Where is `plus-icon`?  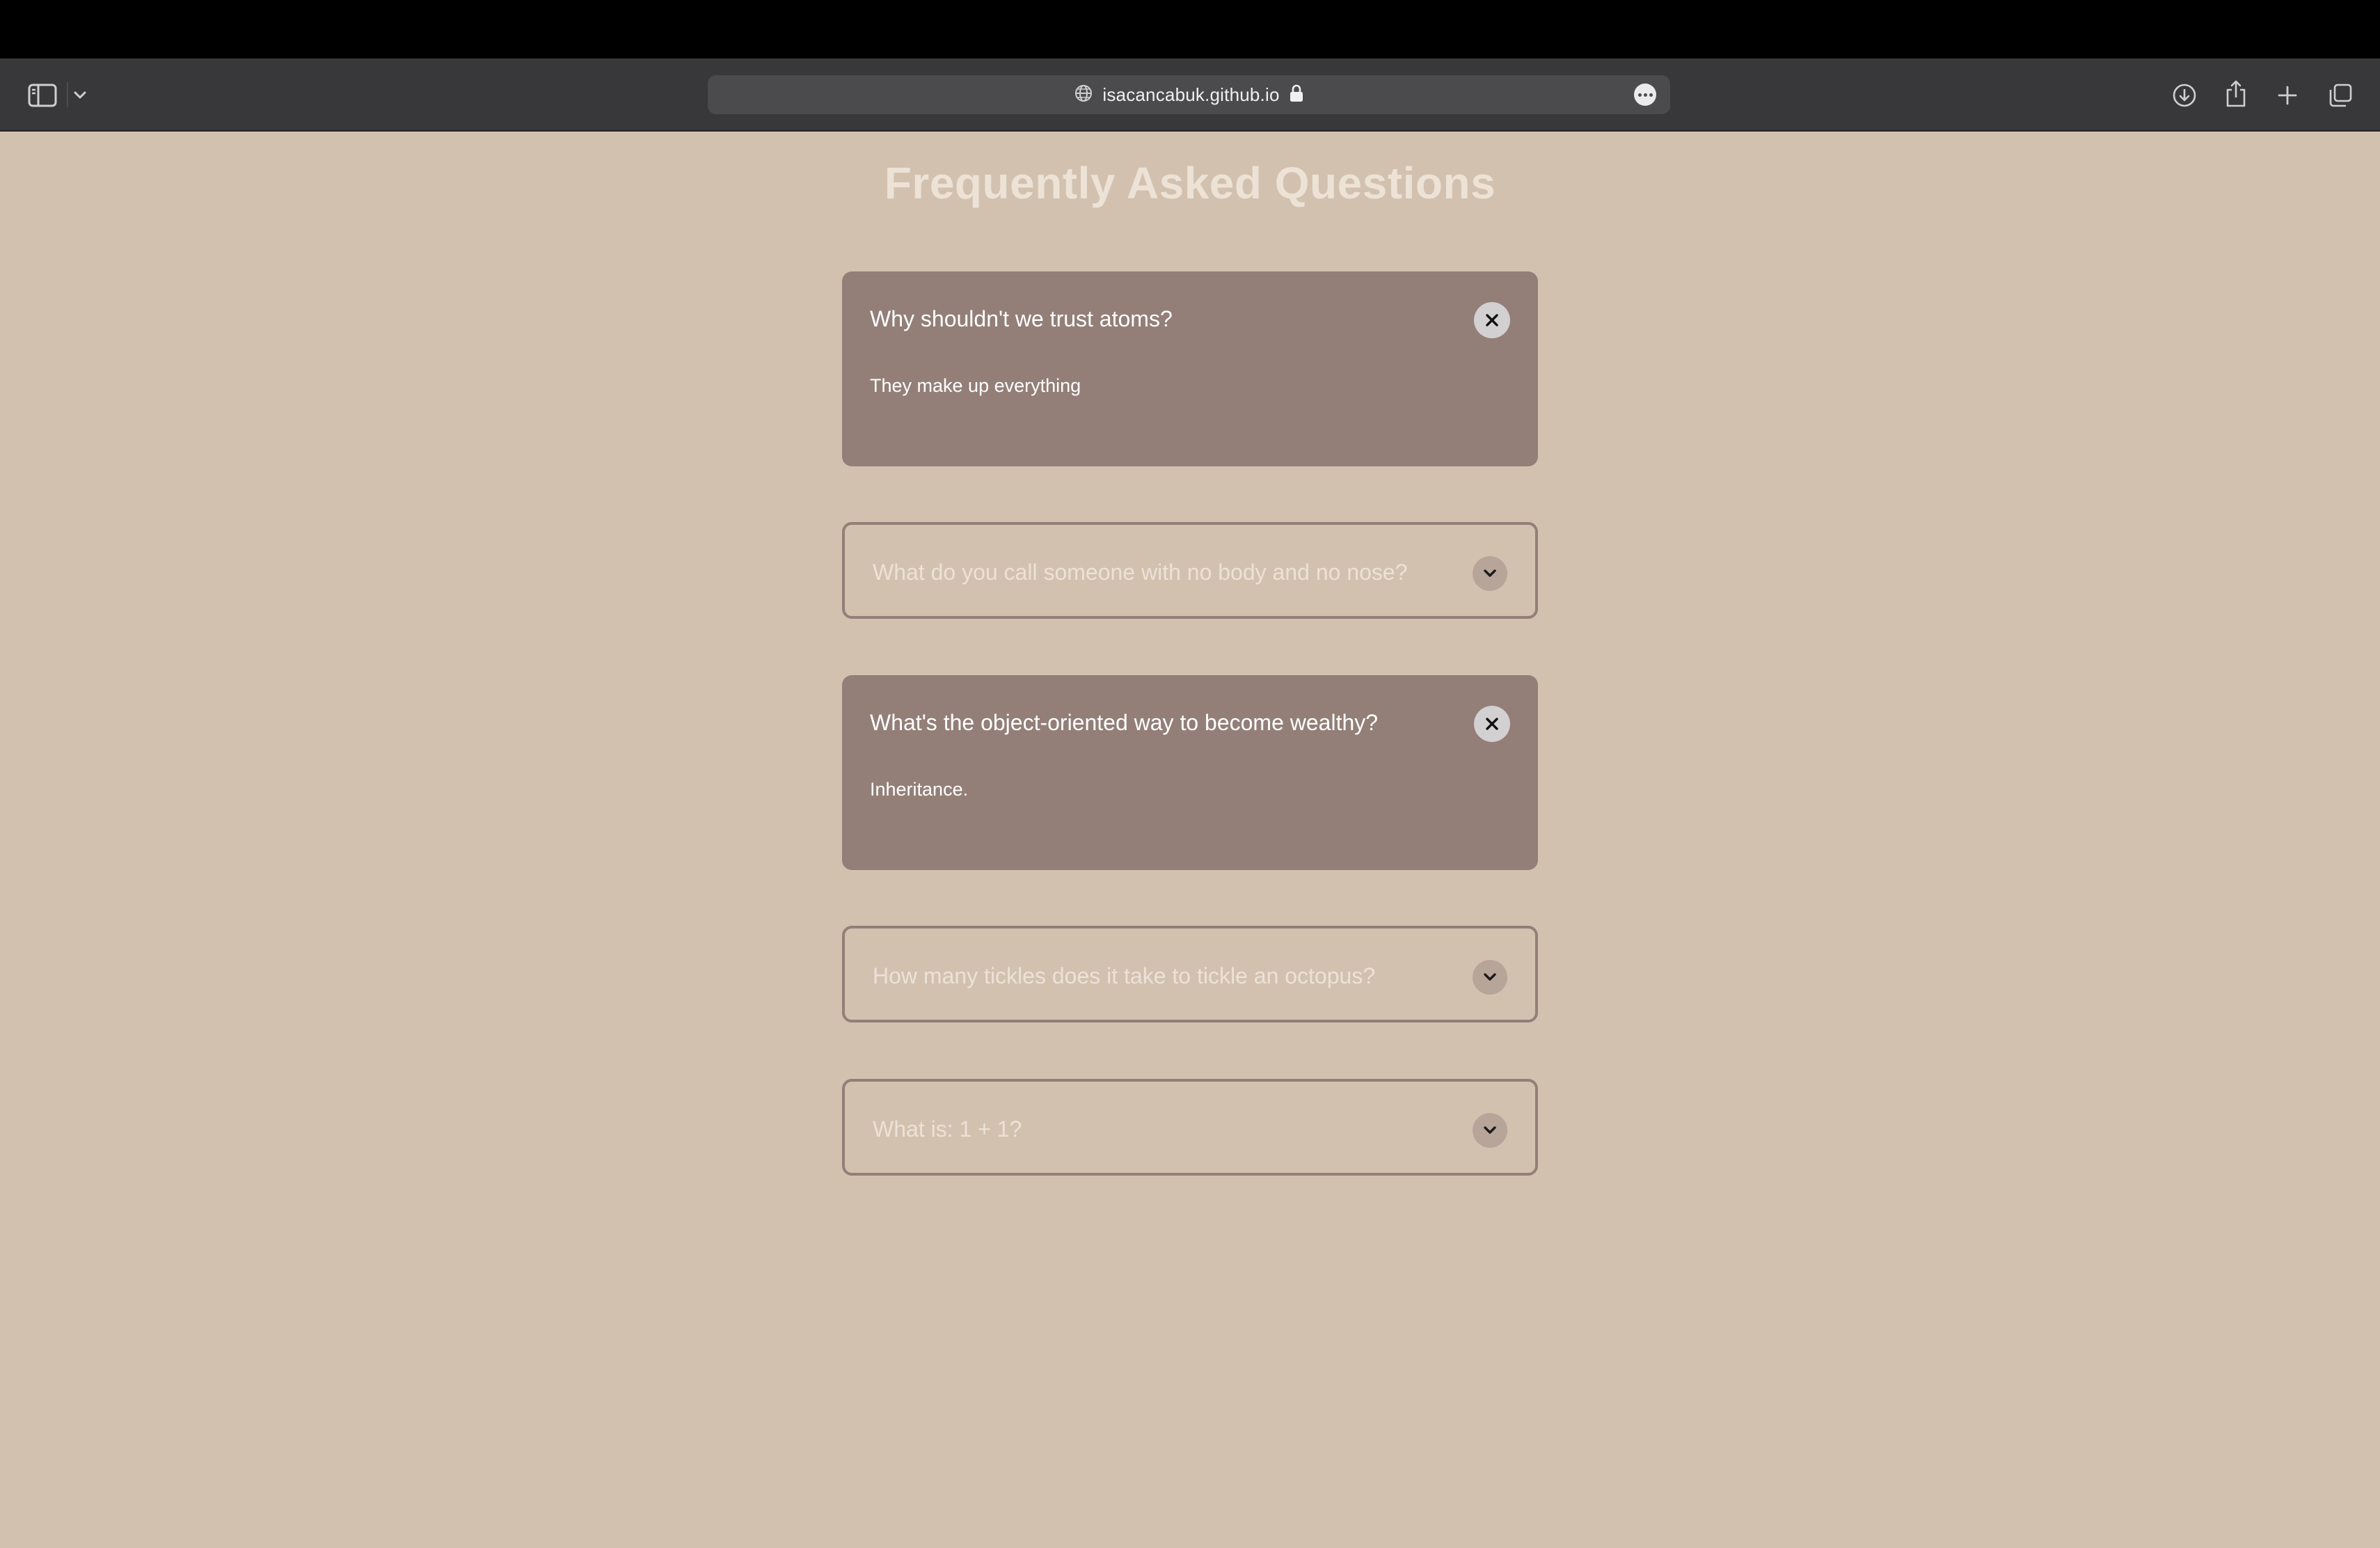
plus-icon is located at coordinates (2287, 95).